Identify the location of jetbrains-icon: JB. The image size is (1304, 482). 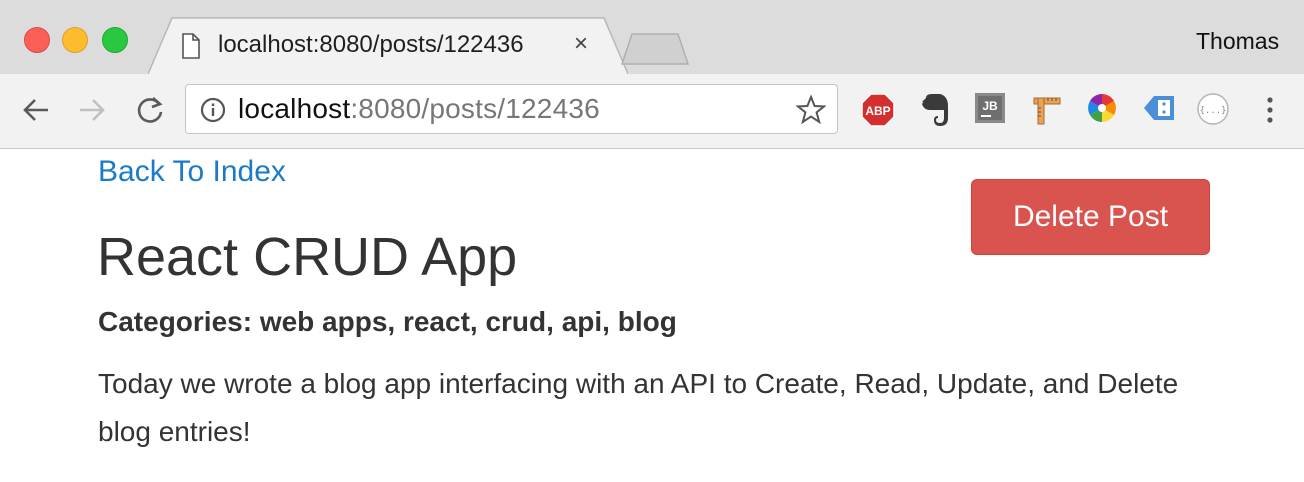
(990, 108).